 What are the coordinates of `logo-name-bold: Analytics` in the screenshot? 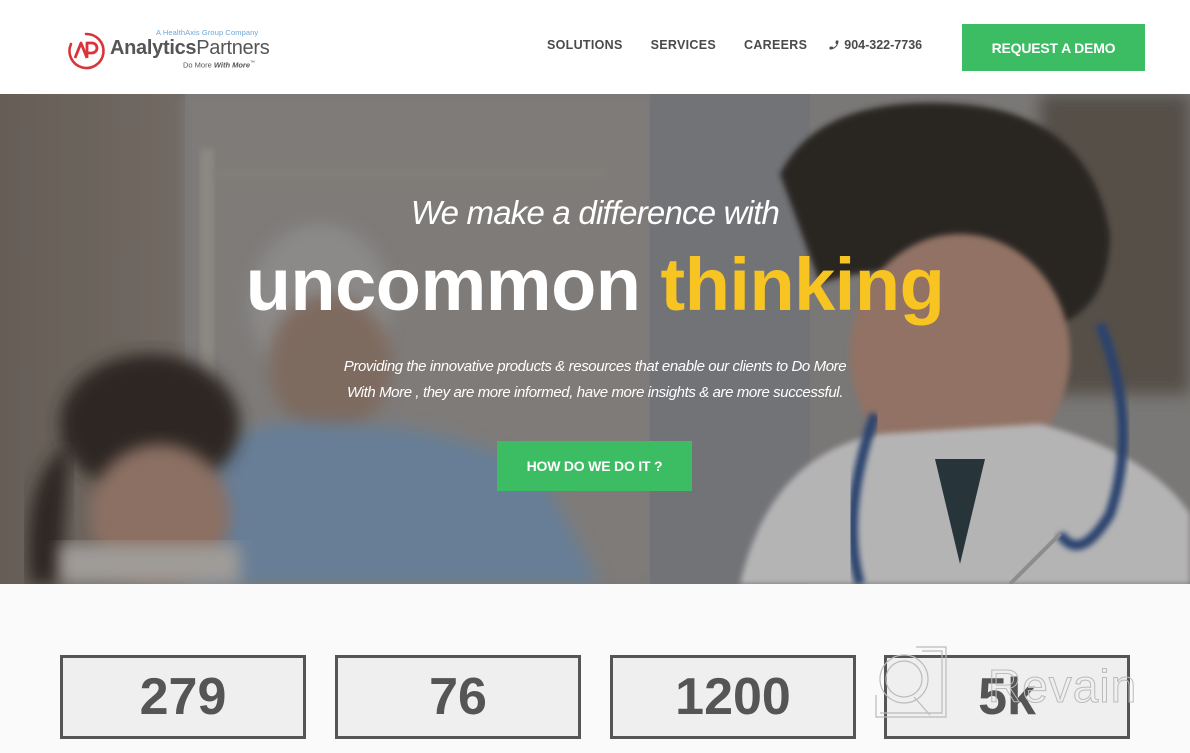 It's located at (153, 48).